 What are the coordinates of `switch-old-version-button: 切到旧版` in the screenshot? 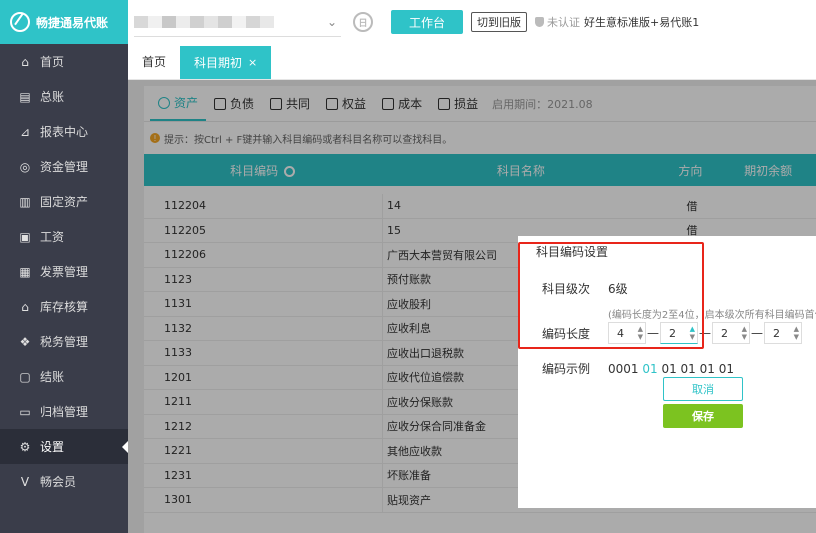 It's located at (499, 22).